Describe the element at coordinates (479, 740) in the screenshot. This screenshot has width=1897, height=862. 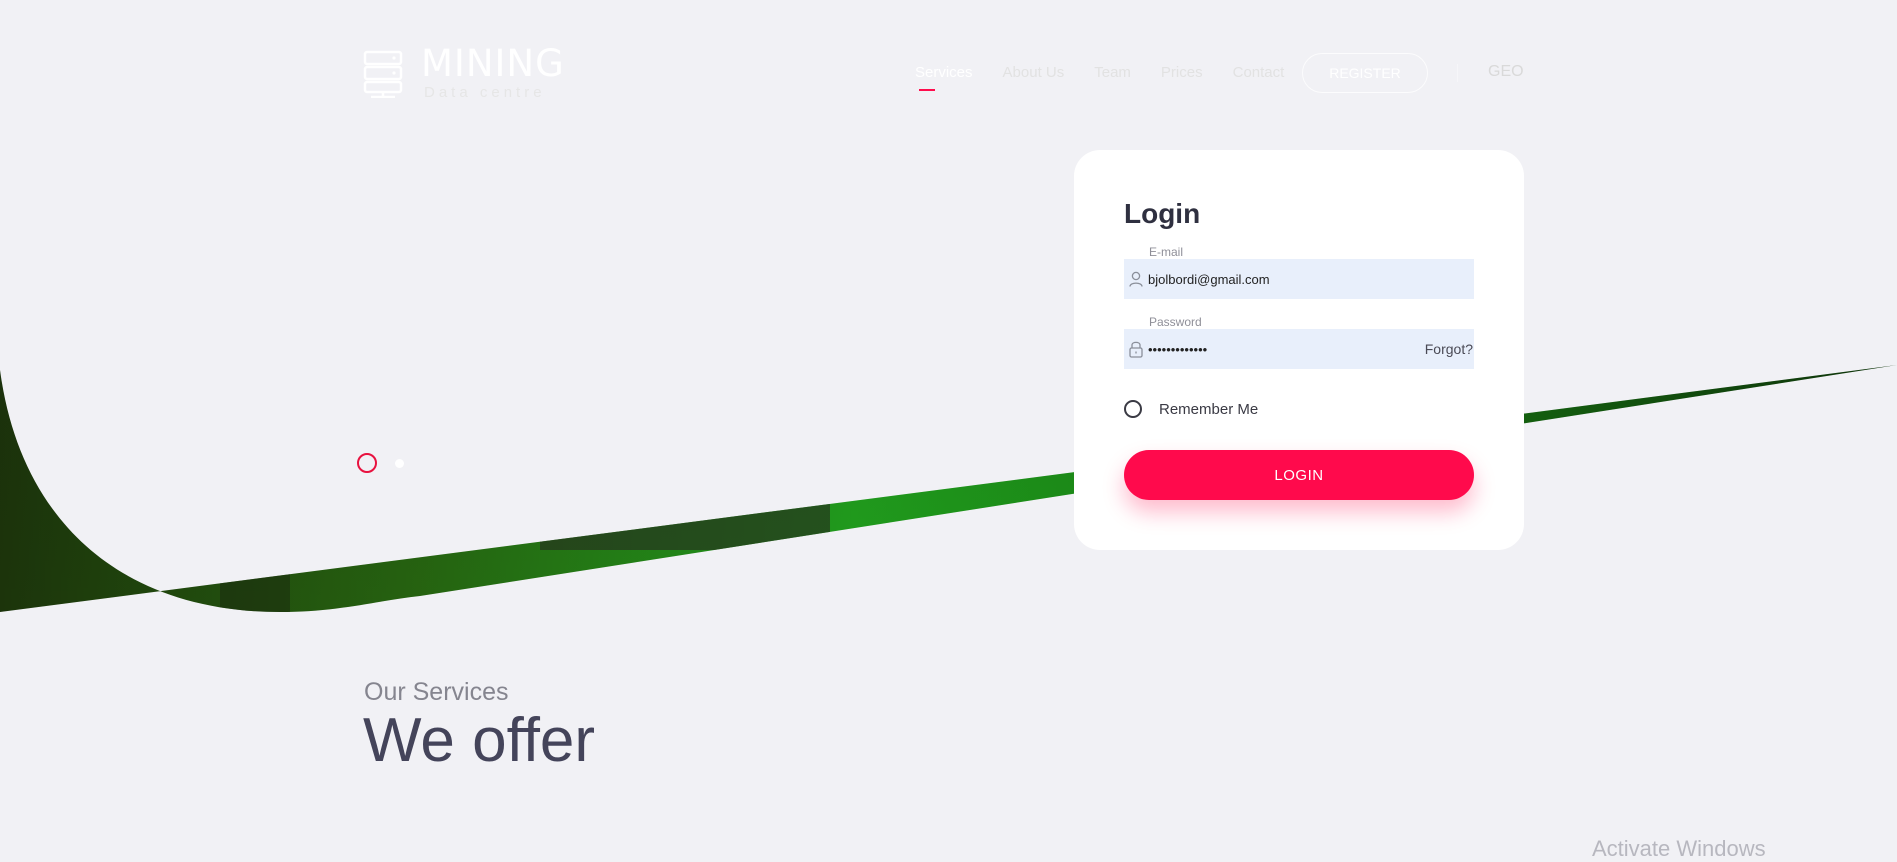
I see `services-title: We offer` at that location.